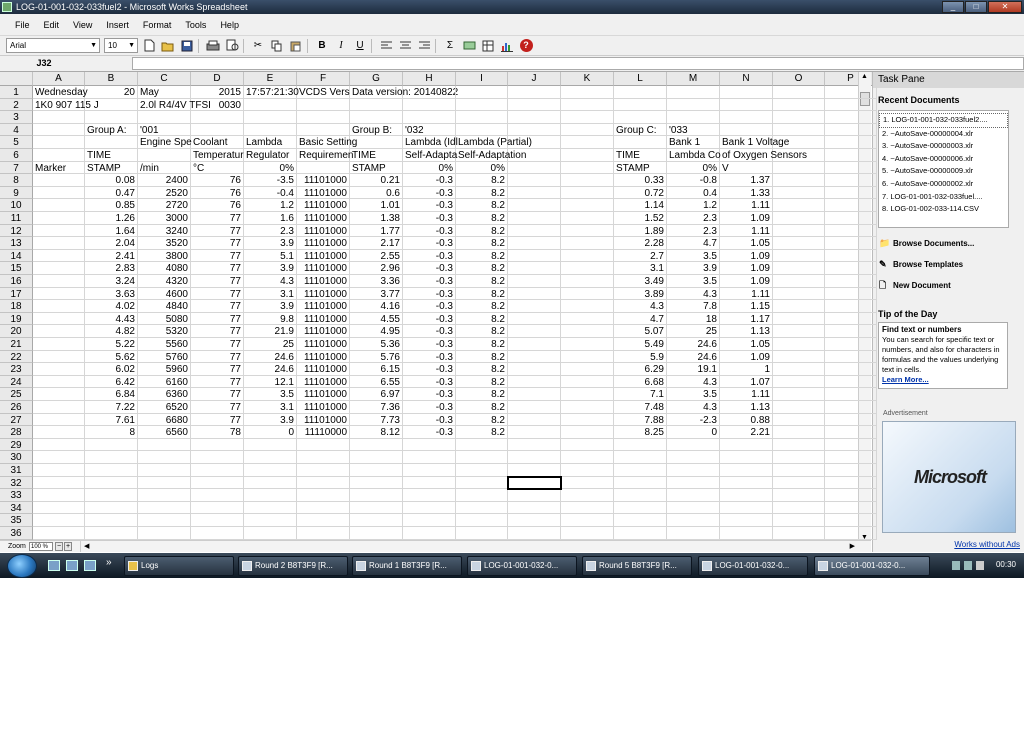 The width and height of the screenshot is (1024, 744). Describe the element at coordinates (271, 92) in the screenshot. I see `cell: 17:57:21:30` at that location.